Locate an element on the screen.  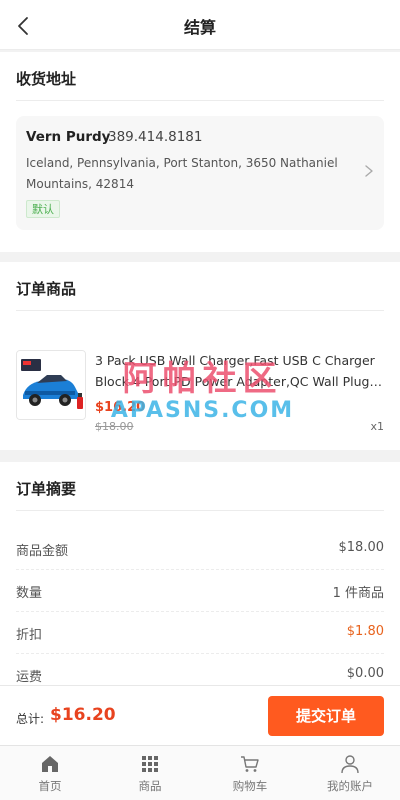
tab-label: 首页 is located at coordinates (50, 786).